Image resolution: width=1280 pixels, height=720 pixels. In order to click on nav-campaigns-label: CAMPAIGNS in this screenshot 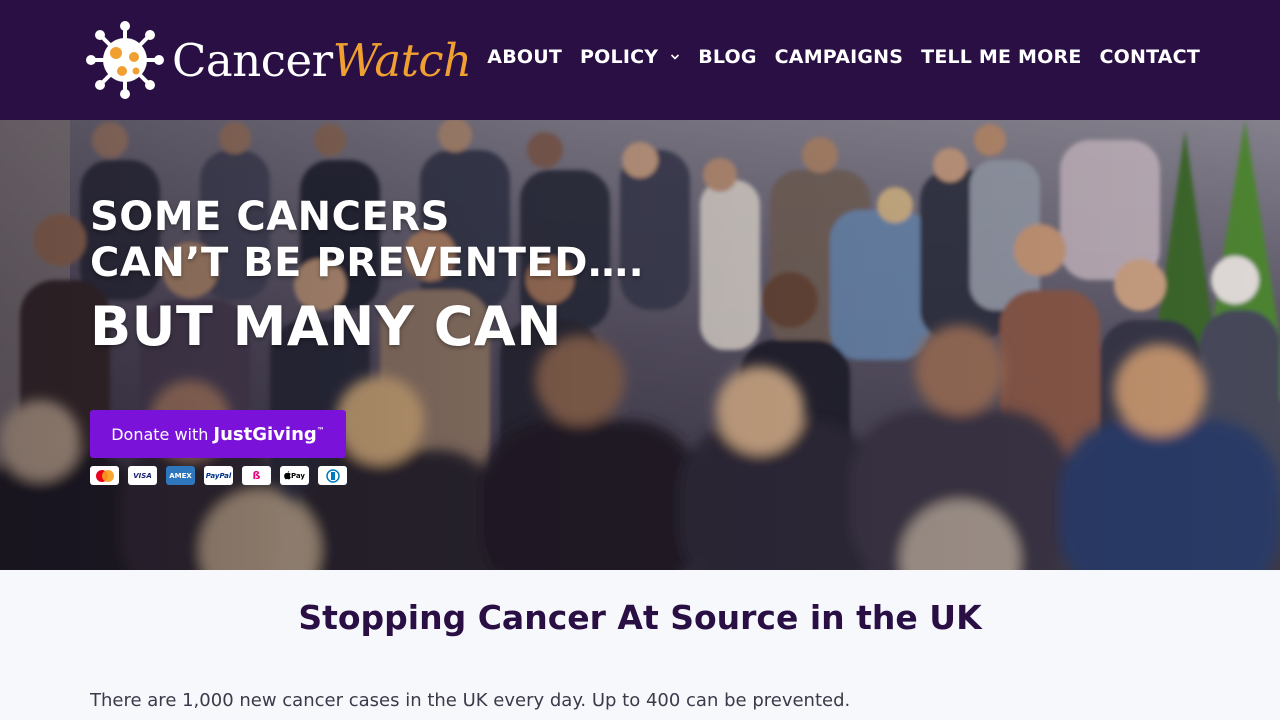, I will do `click(839, 57)`.